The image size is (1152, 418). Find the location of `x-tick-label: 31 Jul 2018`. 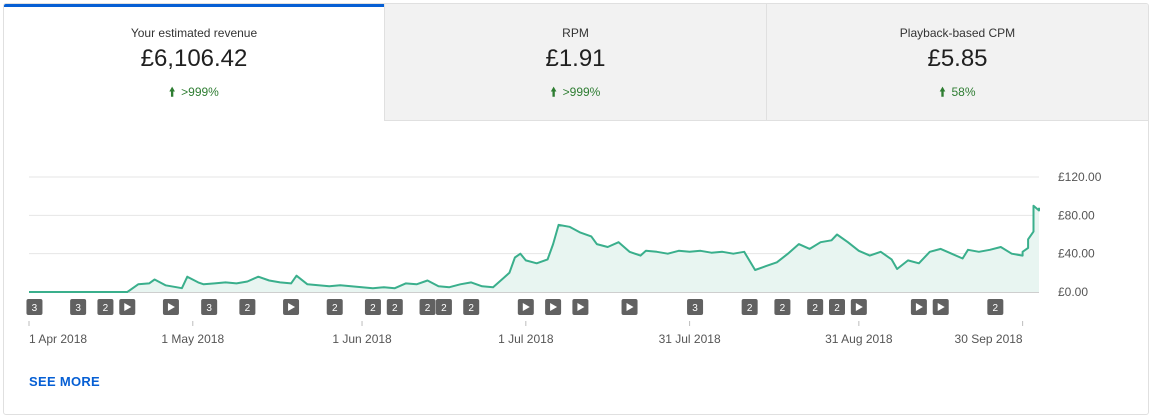

x-tick-label: 31 Jul 2018 is located at coordinates (690, 339).